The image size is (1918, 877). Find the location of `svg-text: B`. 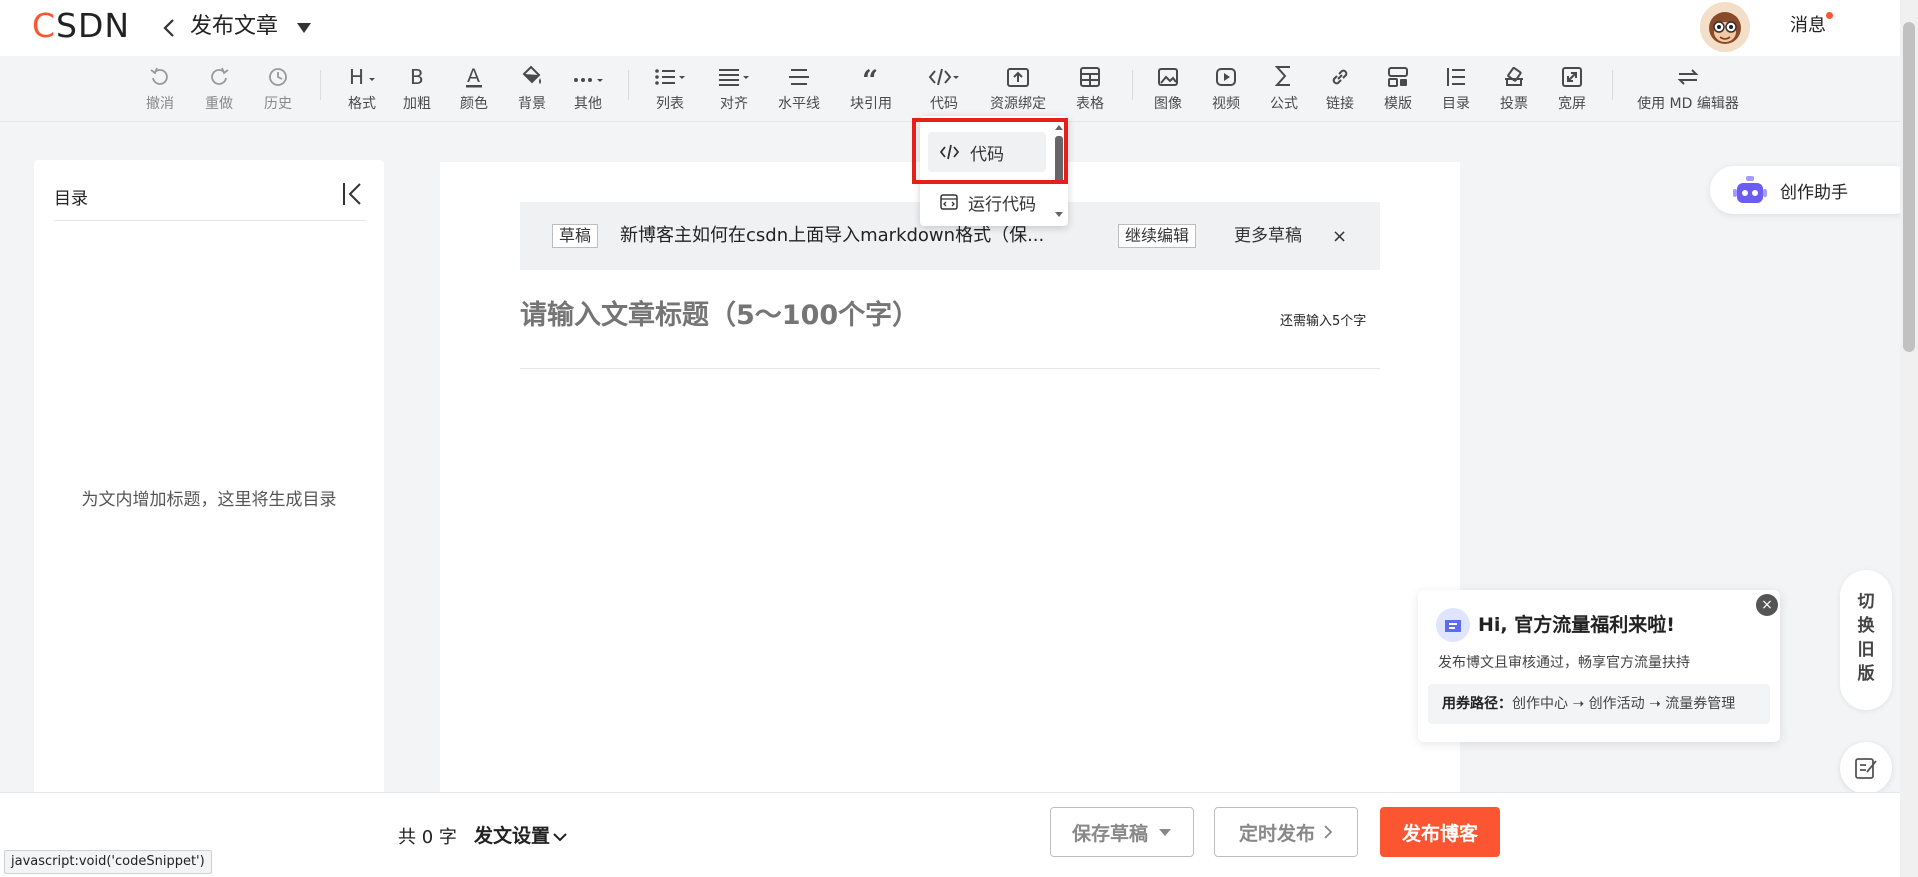

svg-text: B is located at coordinates (417, 76).